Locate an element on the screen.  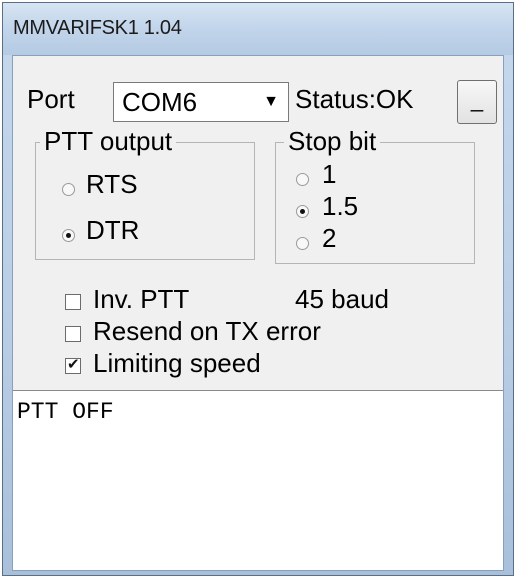
radio-stop-2-label: 2 is located at coordinates (329, 238).